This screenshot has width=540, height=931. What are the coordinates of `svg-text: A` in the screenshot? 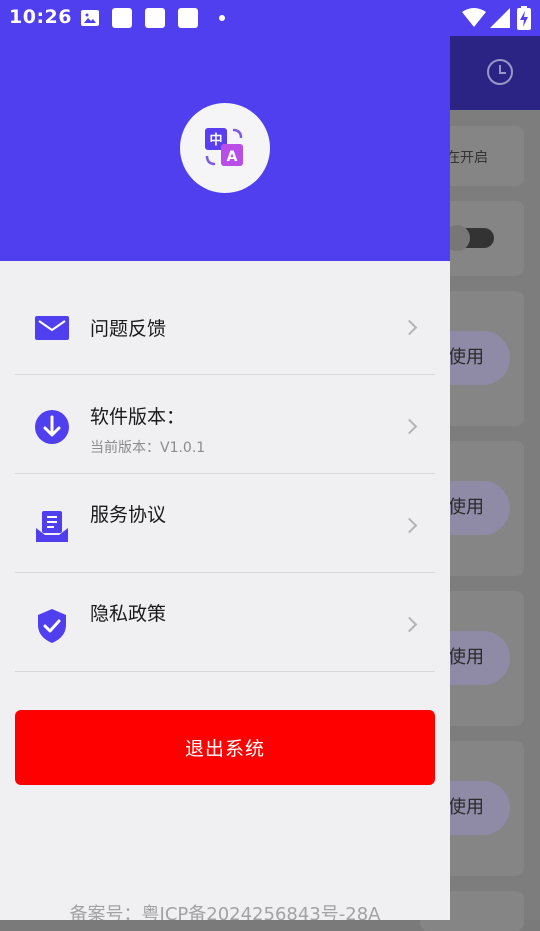 It's located at (232, 157).